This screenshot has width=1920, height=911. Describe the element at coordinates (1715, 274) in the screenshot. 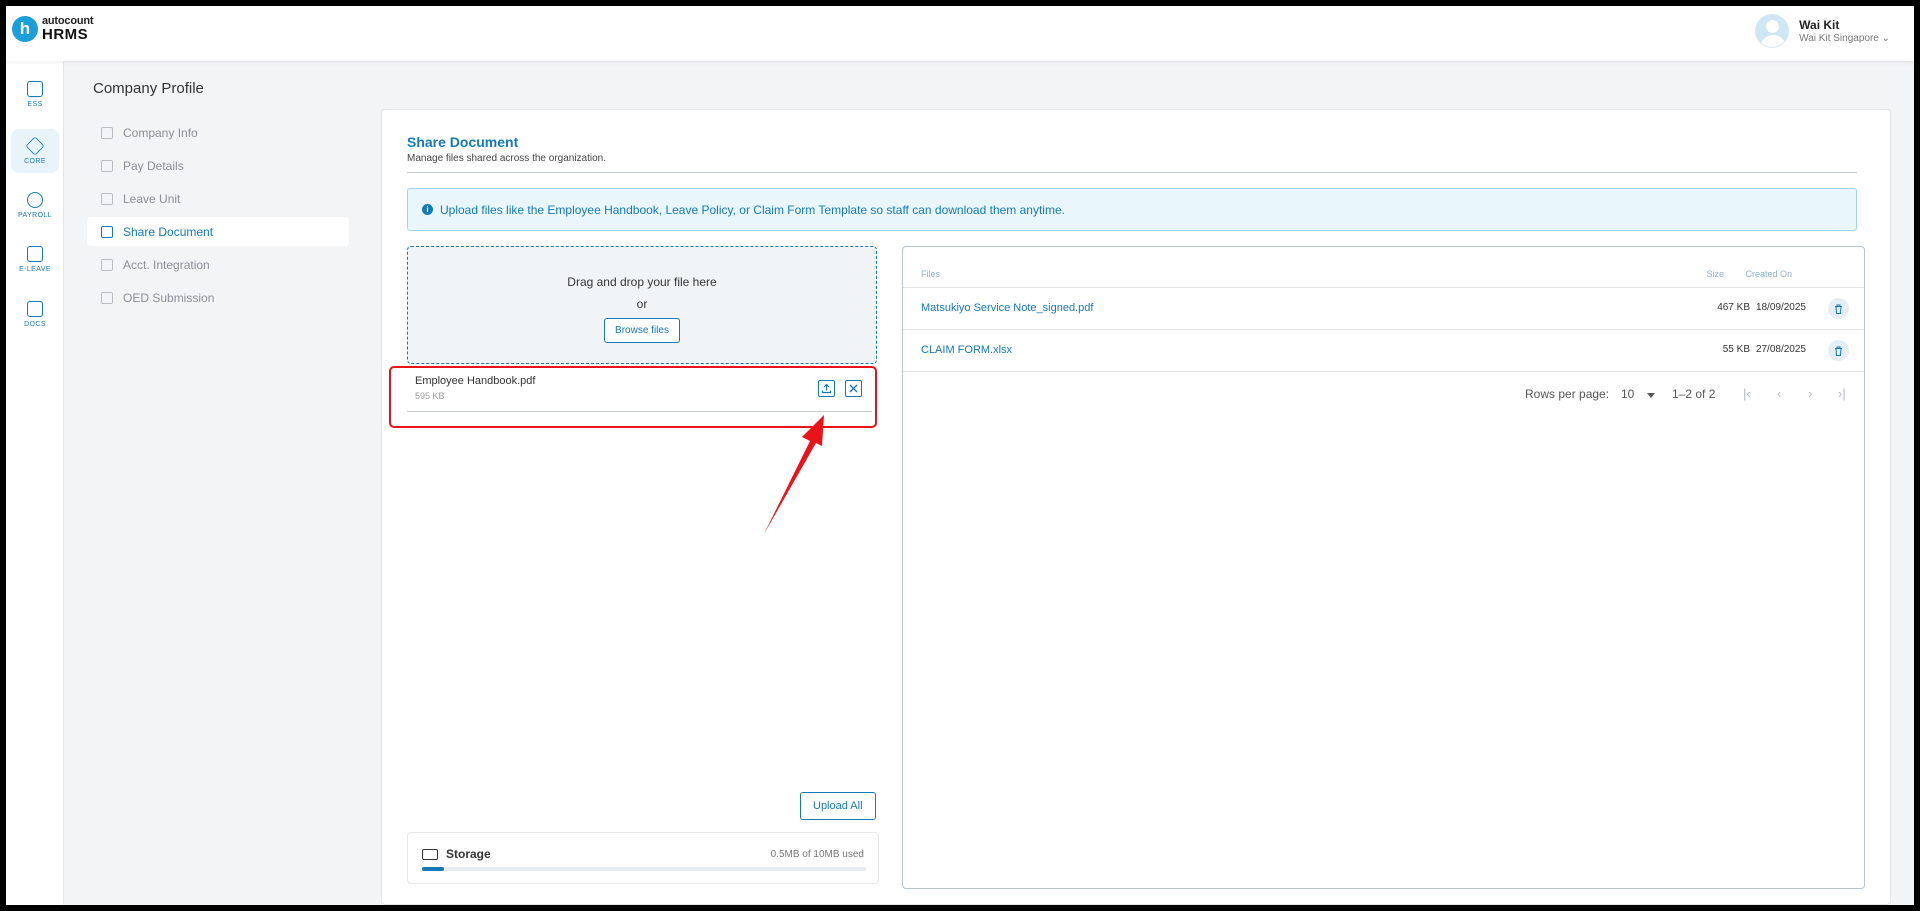

I see `column-header-size: Size` at that location.